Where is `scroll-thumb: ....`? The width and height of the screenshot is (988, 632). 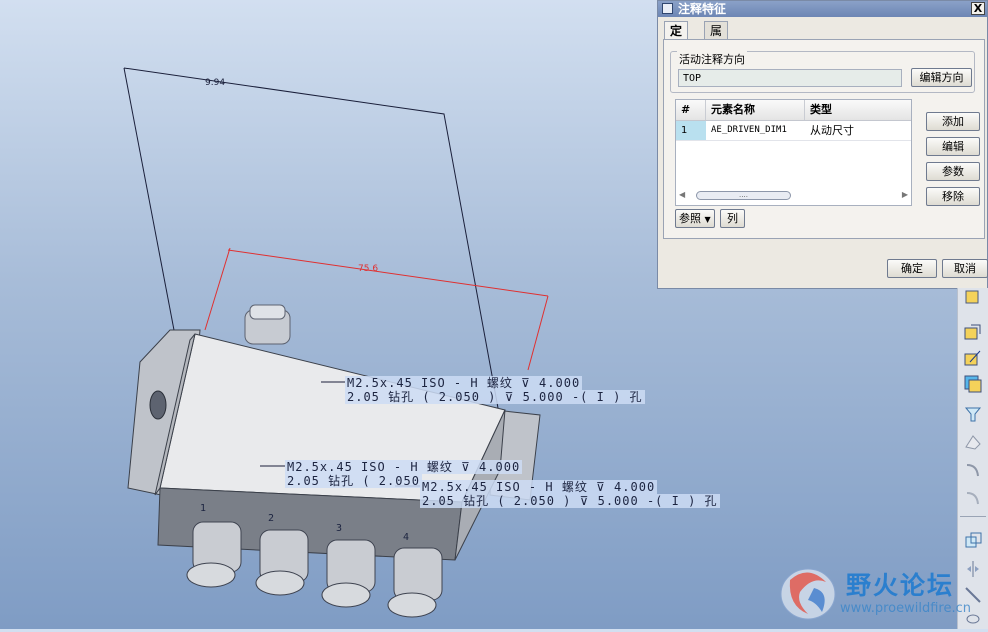
scroll-thumb: .... is located at coordinates (743, 195).